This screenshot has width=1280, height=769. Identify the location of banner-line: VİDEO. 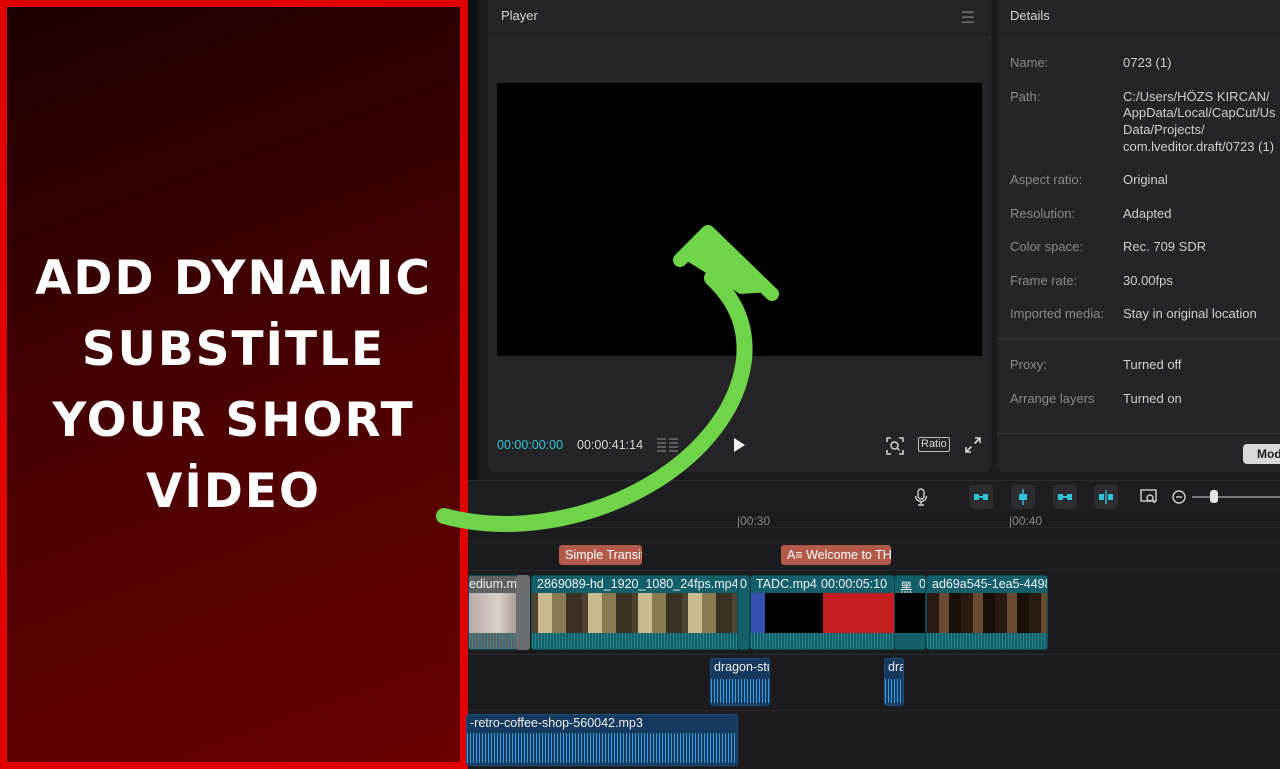
(233, 491).